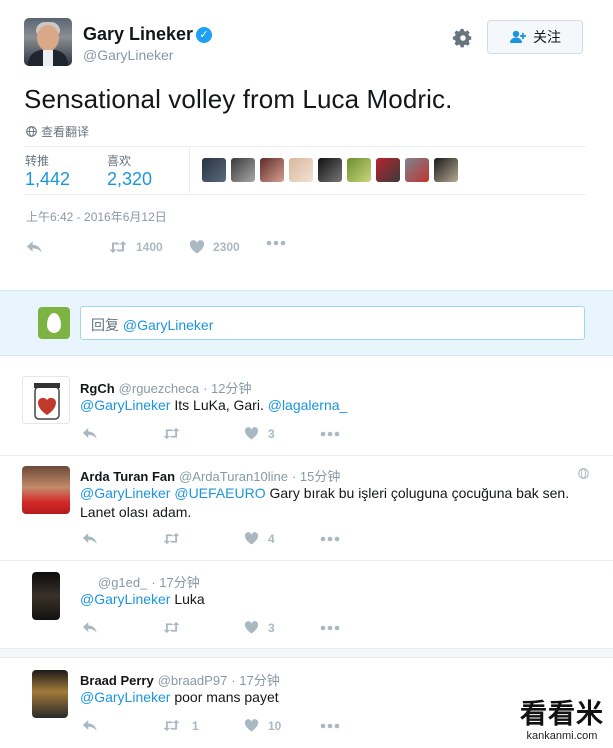 This screenshot has width=613, height=748. I want to click on reply-author-name: Braad Perry, so click(117, 680).